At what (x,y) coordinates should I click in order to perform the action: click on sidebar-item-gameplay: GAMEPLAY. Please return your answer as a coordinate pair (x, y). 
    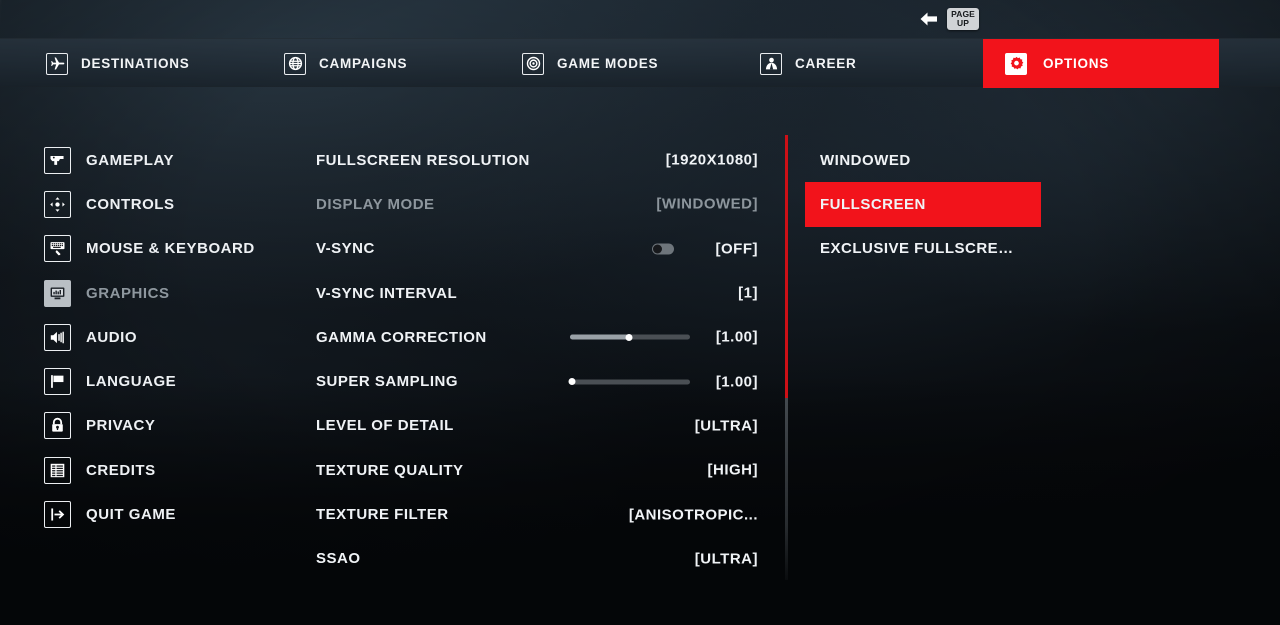
    Looking at the image, I should click on (169, 160).